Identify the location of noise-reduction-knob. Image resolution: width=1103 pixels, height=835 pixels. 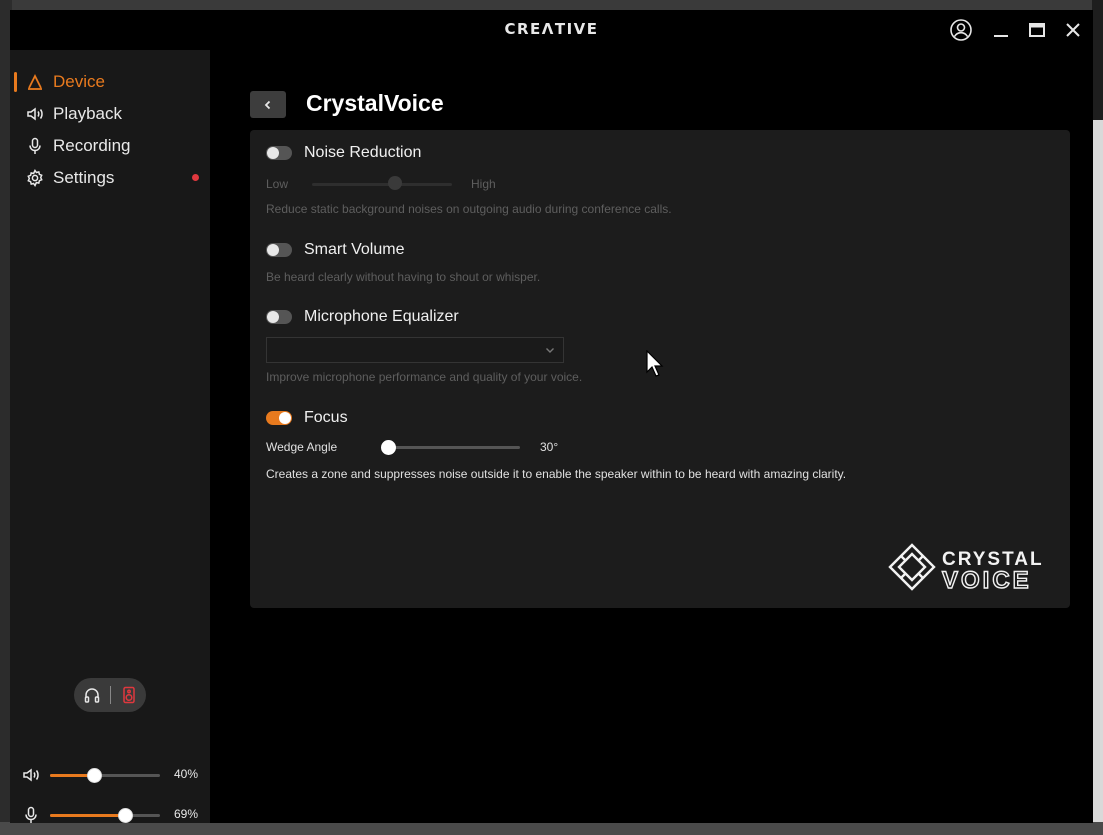
(395, 183).